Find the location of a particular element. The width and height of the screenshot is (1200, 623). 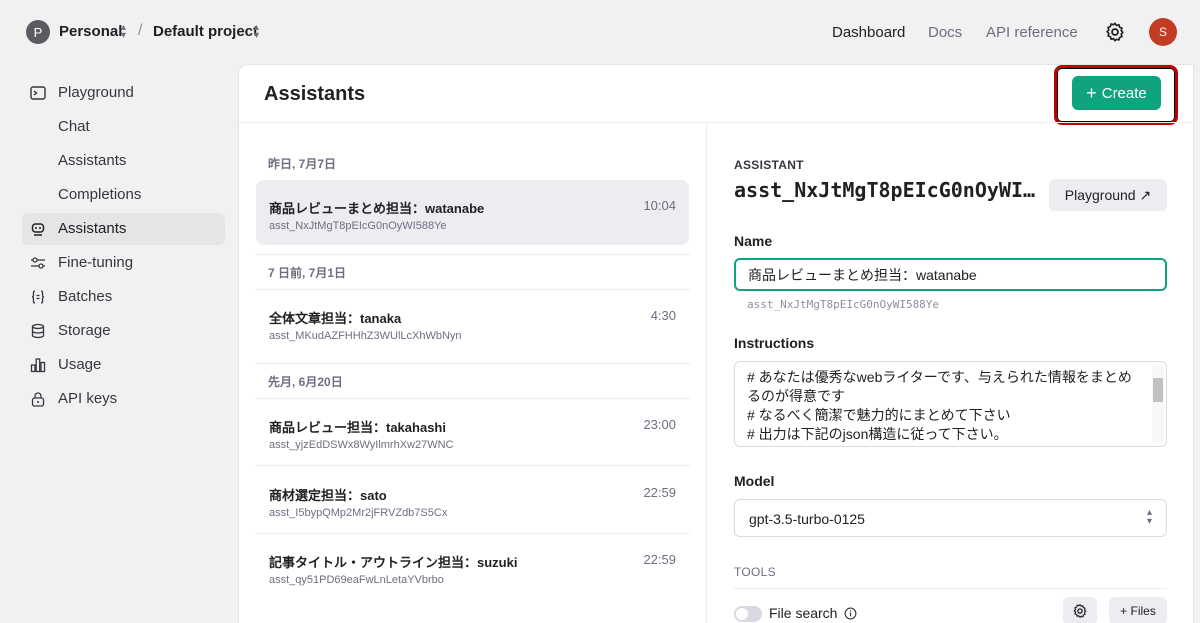

org-name: Personal is located at coordinates (90, 31).